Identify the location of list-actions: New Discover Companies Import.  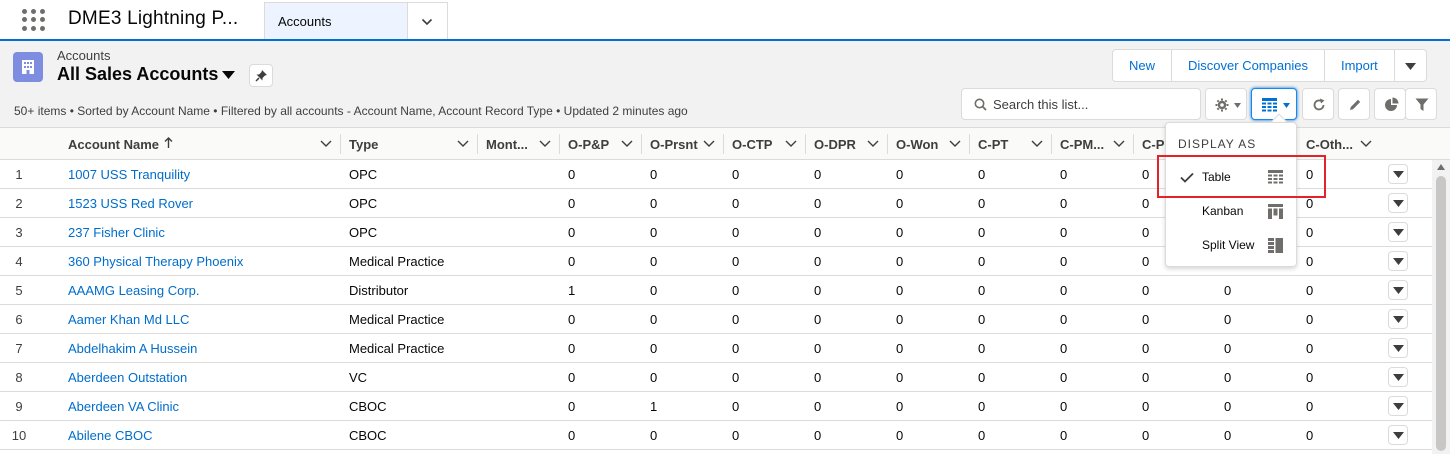
(1269, 65).